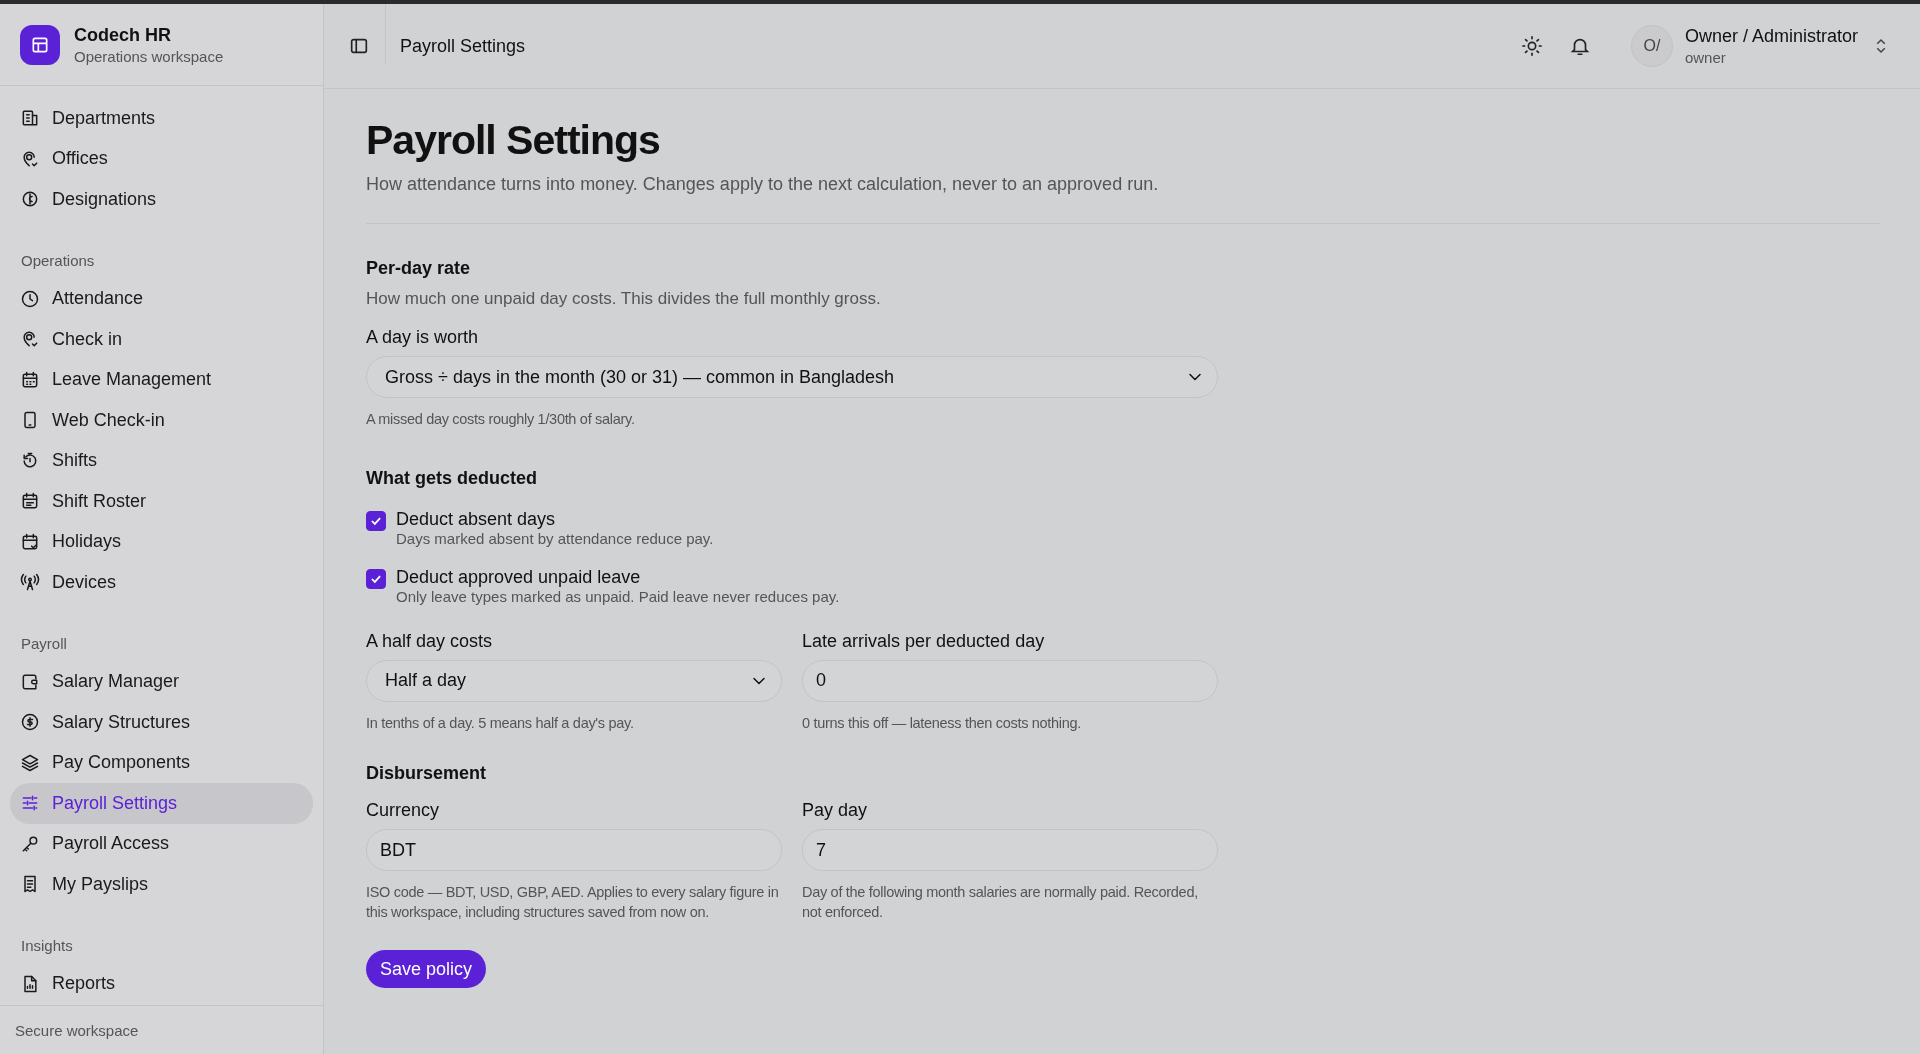 The image size is (1920, 1054). I want to click on logo-icon, so click(40, 44).